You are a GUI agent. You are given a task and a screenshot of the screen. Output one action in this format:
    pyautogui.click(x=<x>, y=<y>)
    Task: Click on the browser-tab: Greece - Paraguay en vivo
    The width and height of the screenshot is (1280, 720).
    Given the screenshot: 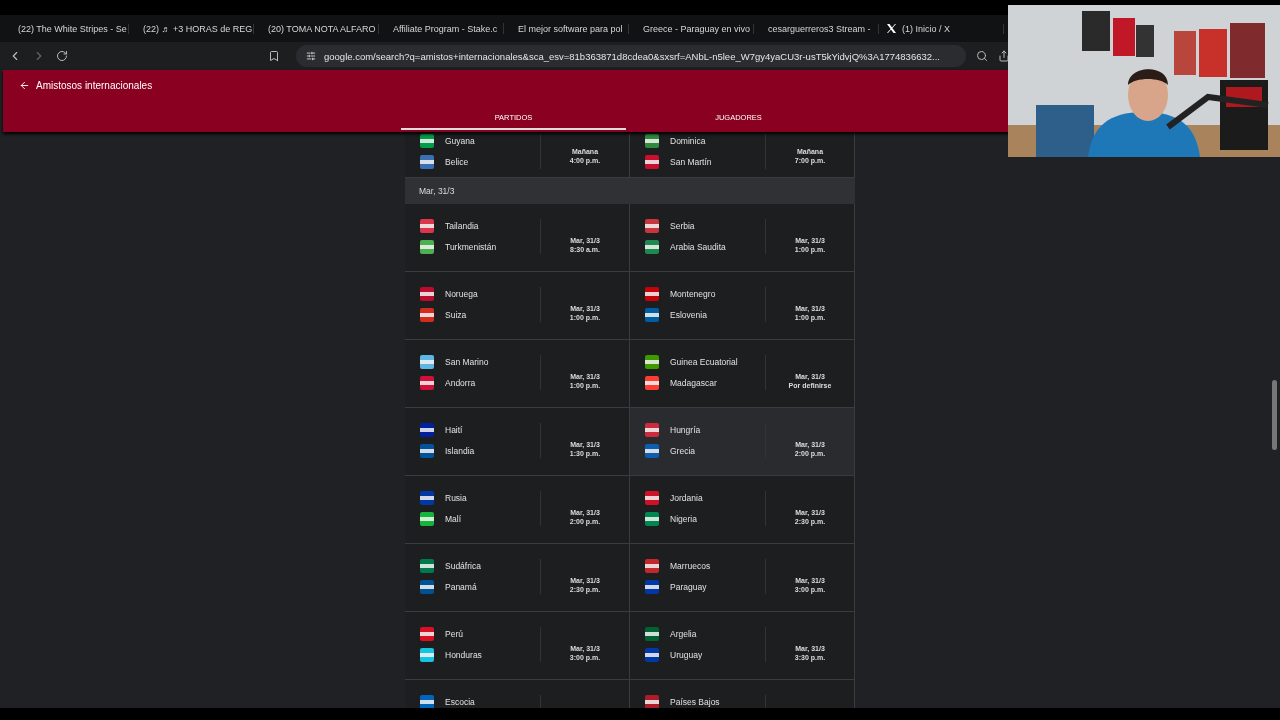 What is the action you would take?
    pyautogui.click(x=691, y=28)
    